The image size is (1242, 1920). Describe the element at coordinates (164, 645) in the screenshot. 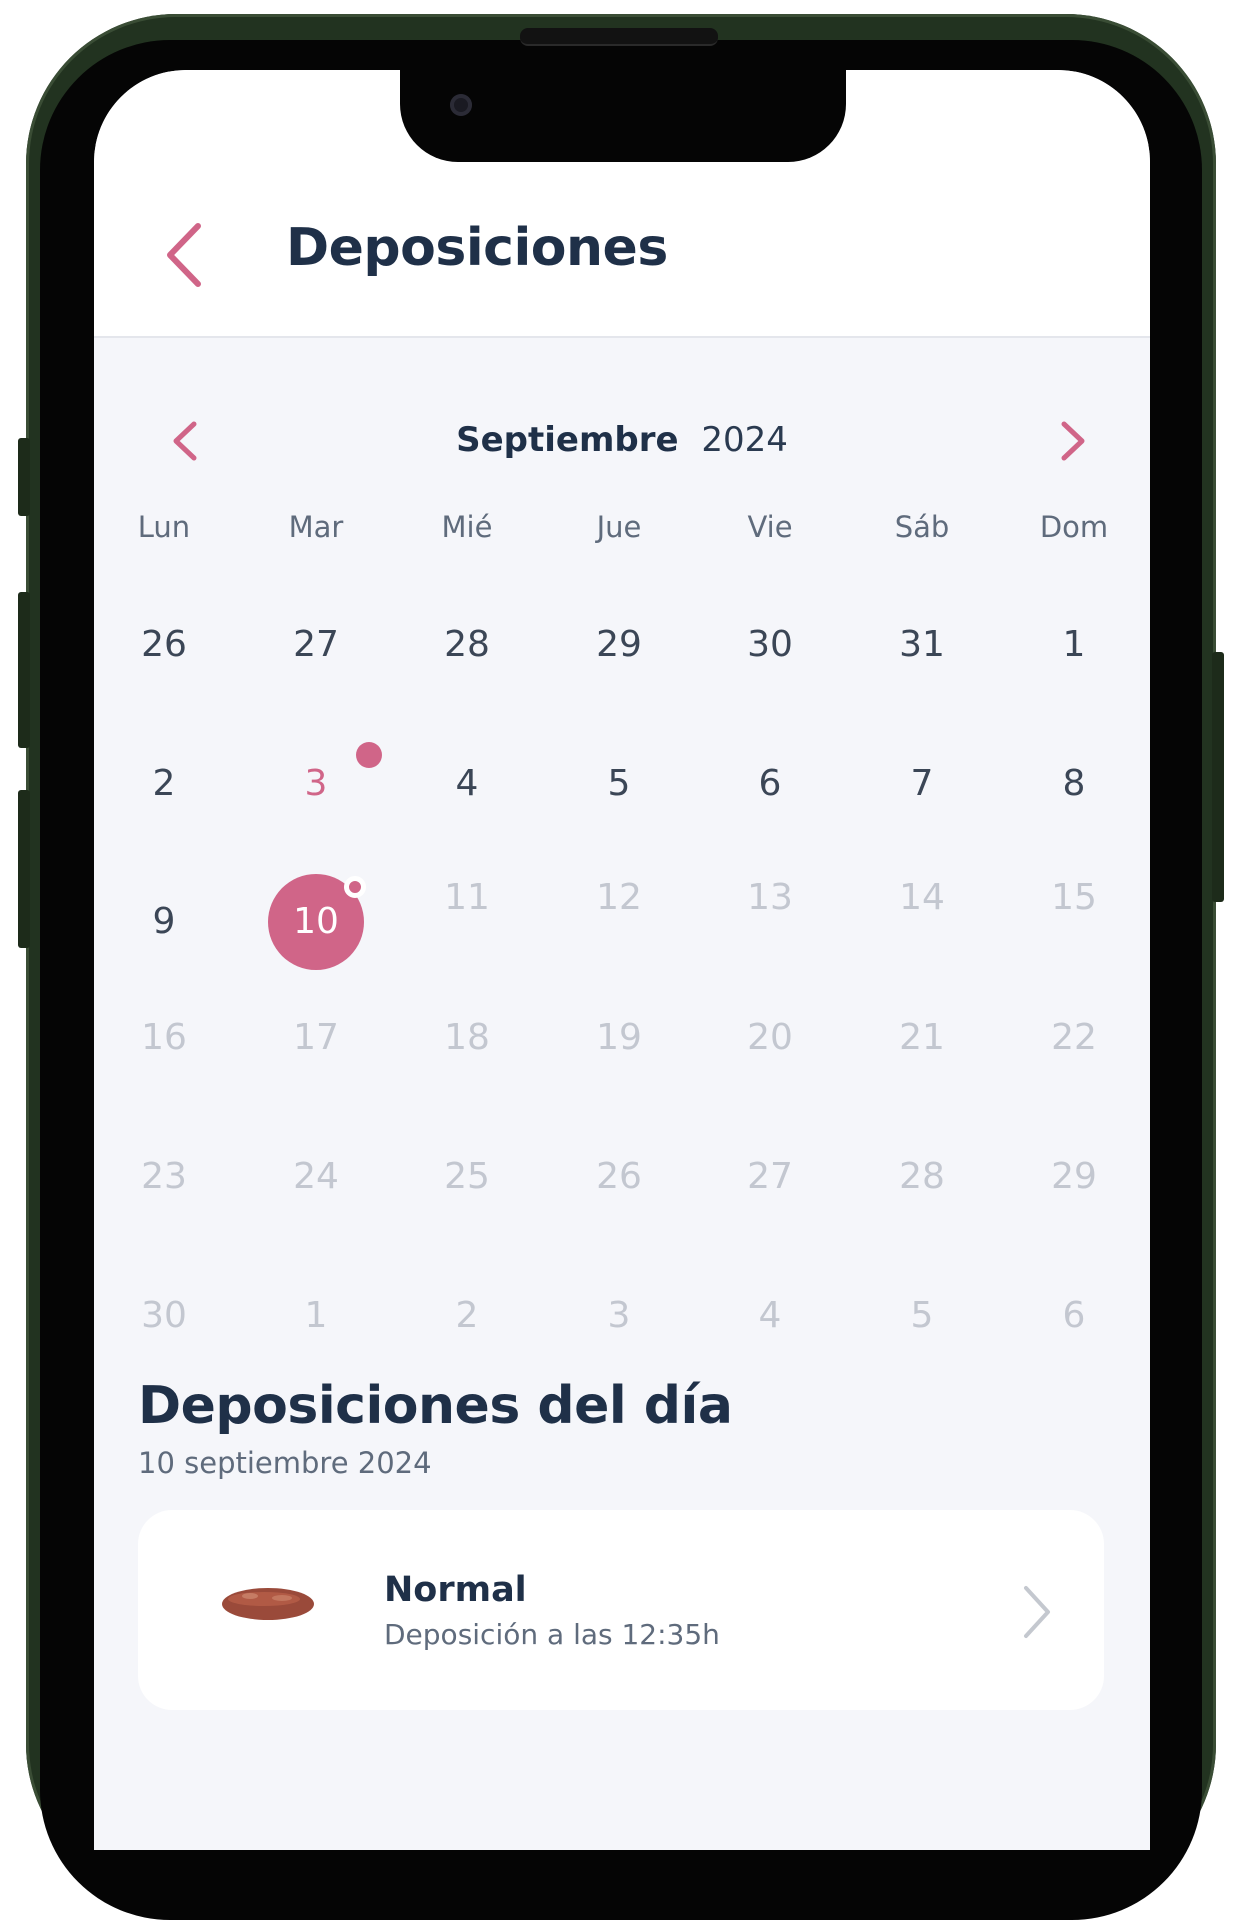

I see `calendar-day: 26` at that location.